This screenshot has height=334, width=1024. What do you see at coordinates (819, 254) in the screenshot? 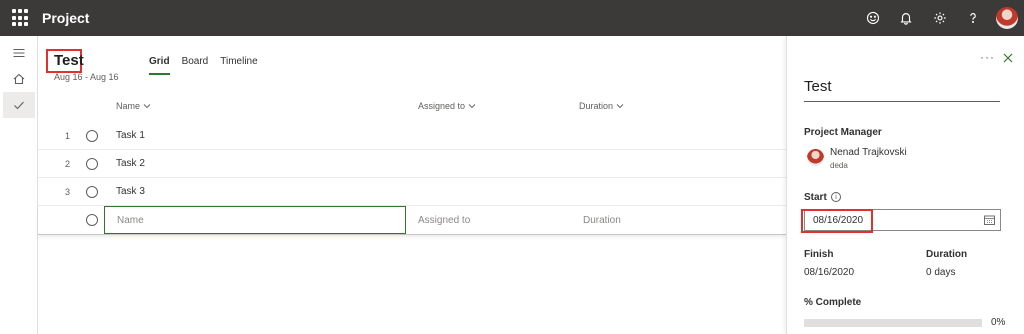
I see `finish-label: Finish` at bounding box center [819, 254].